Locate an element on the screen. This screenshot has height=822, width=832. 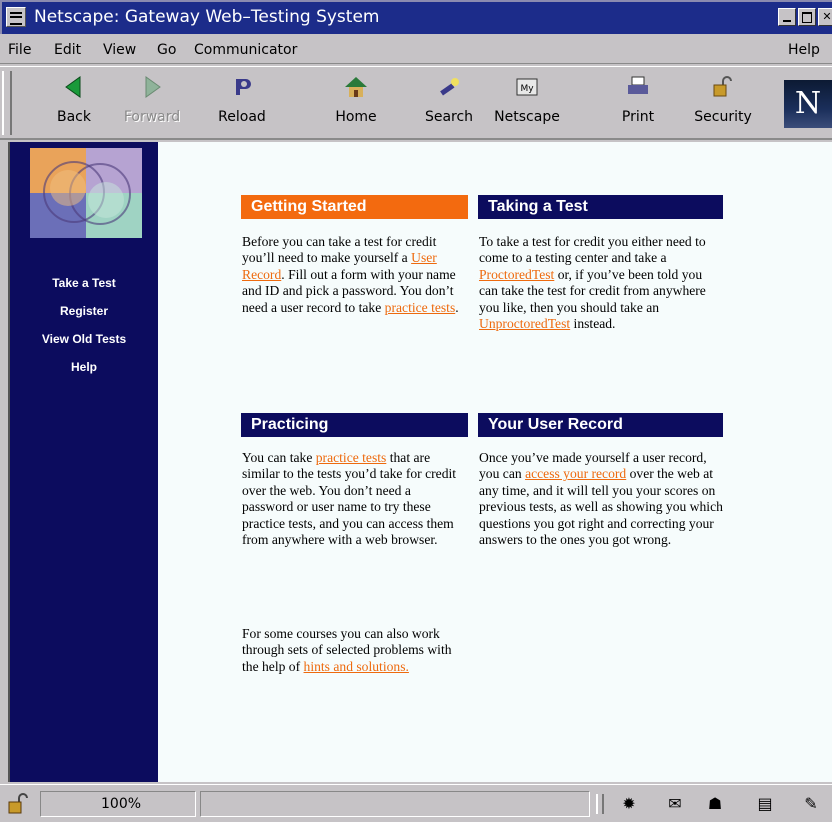
status-message is located at coordinates (395, 804).